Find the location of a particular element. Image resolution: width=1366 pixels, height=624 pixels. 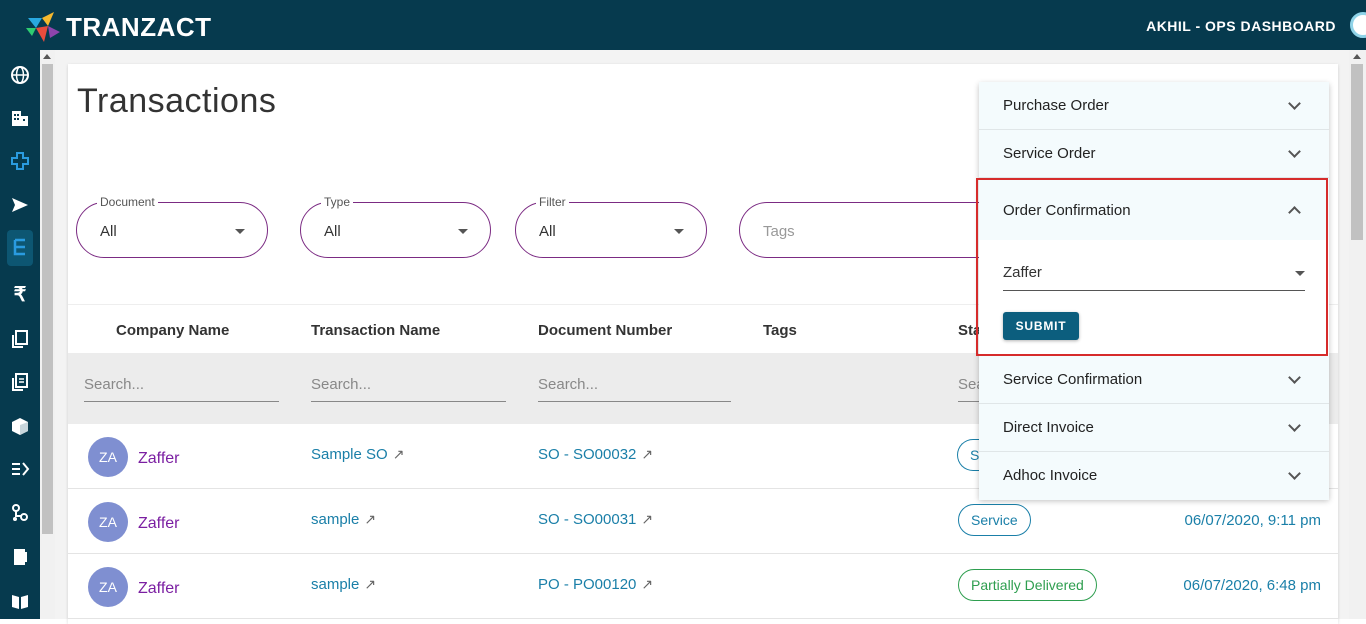

column-header-tags: Tags is located at coordinates (780, 330).